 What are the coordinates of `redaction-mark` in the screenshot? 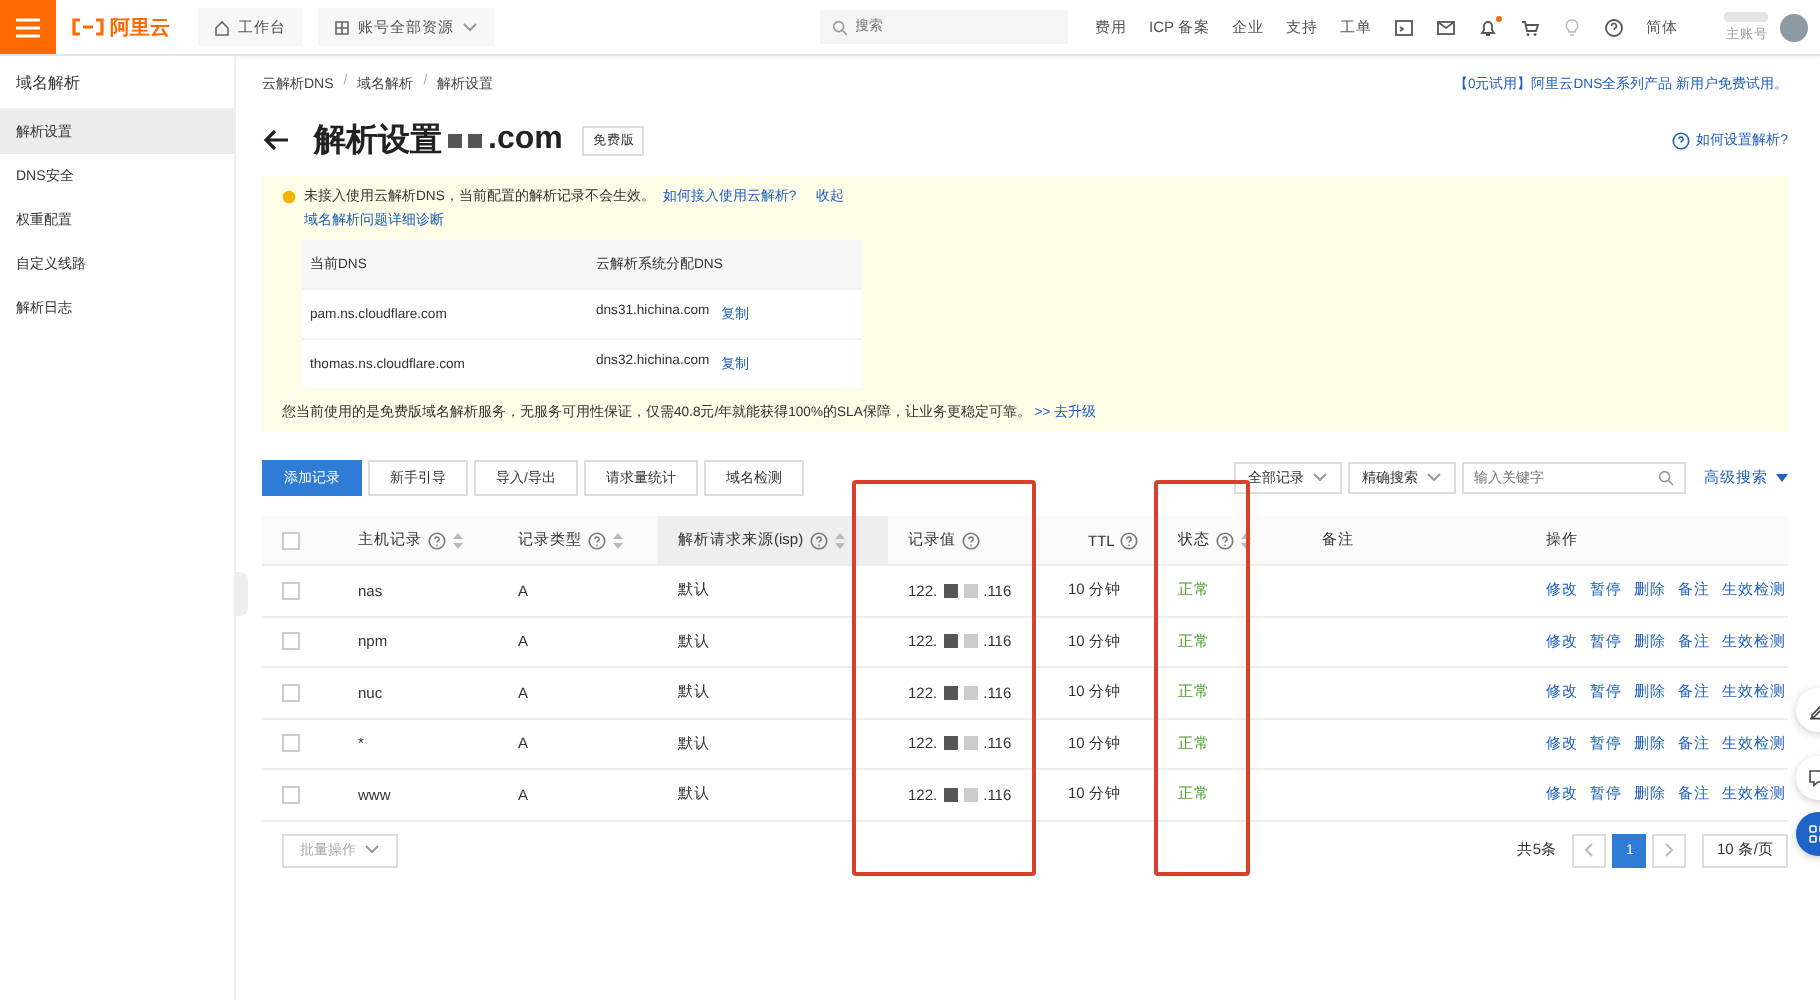 It's located at (1746, 16).